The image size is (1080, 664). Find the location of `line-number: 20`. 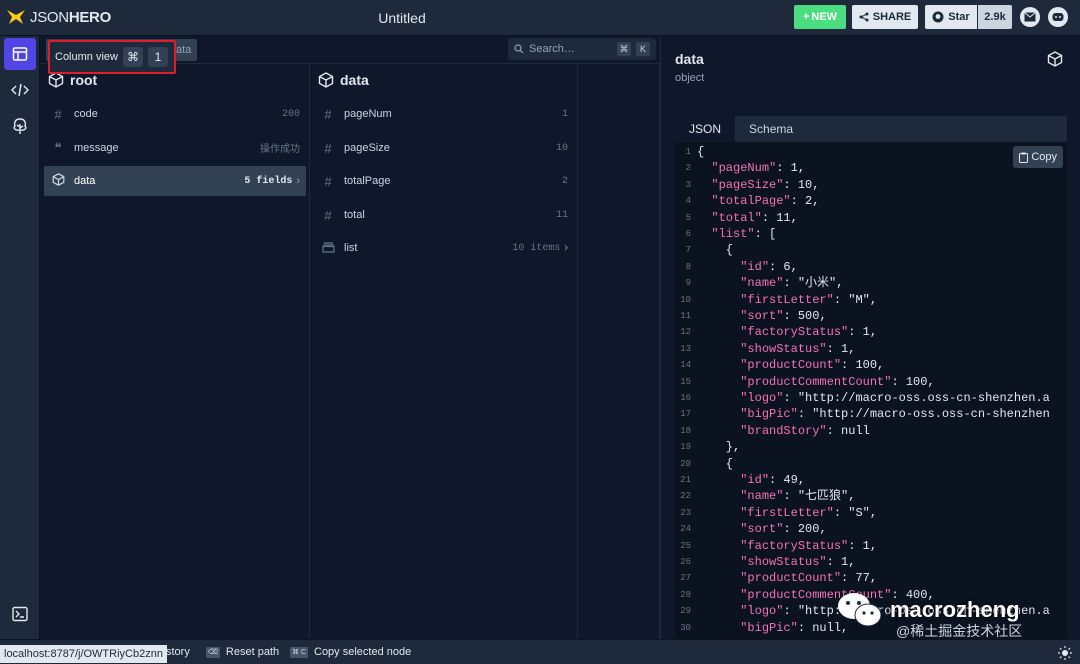

line-number: 20 is located at coordinates (685, 463).